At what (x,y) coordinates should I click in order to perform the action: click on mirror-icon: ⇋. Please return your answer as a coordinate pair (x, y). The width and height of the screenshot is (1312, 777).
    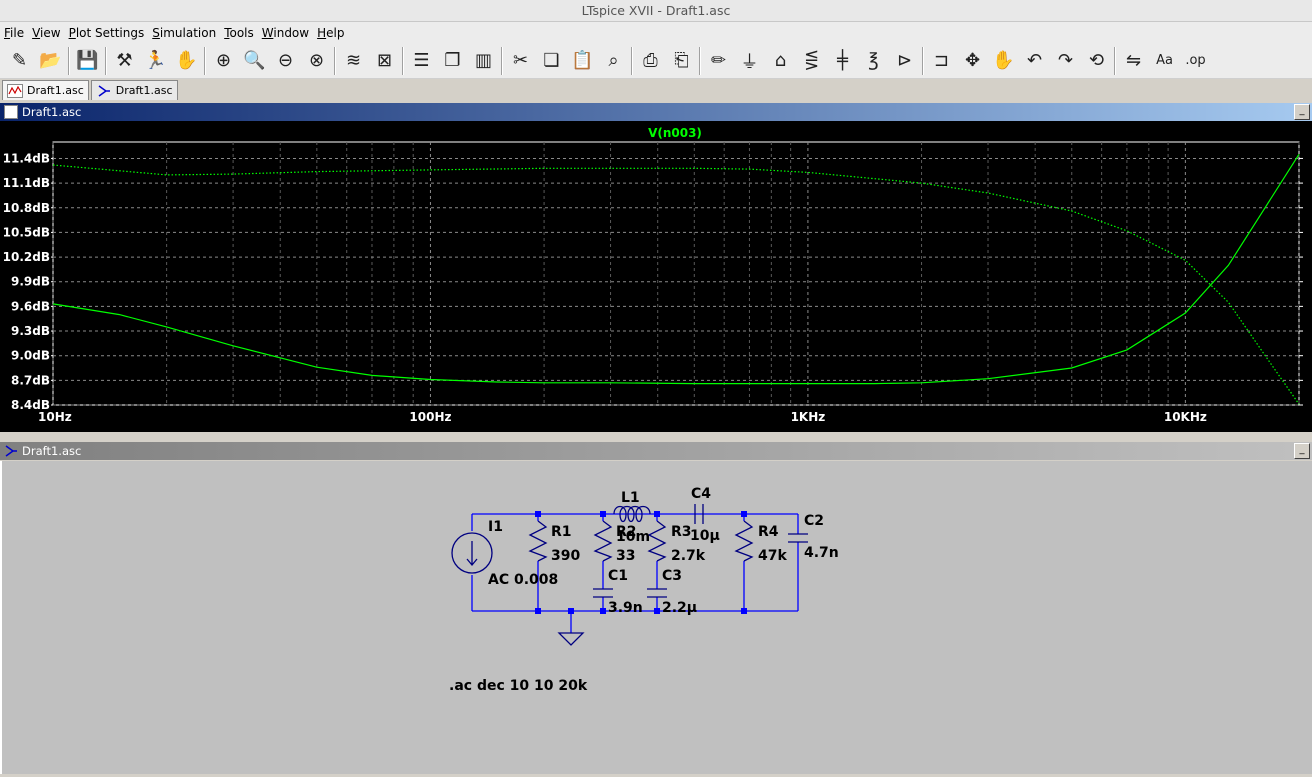
    Looking at the image, I should click on (1133, 61).